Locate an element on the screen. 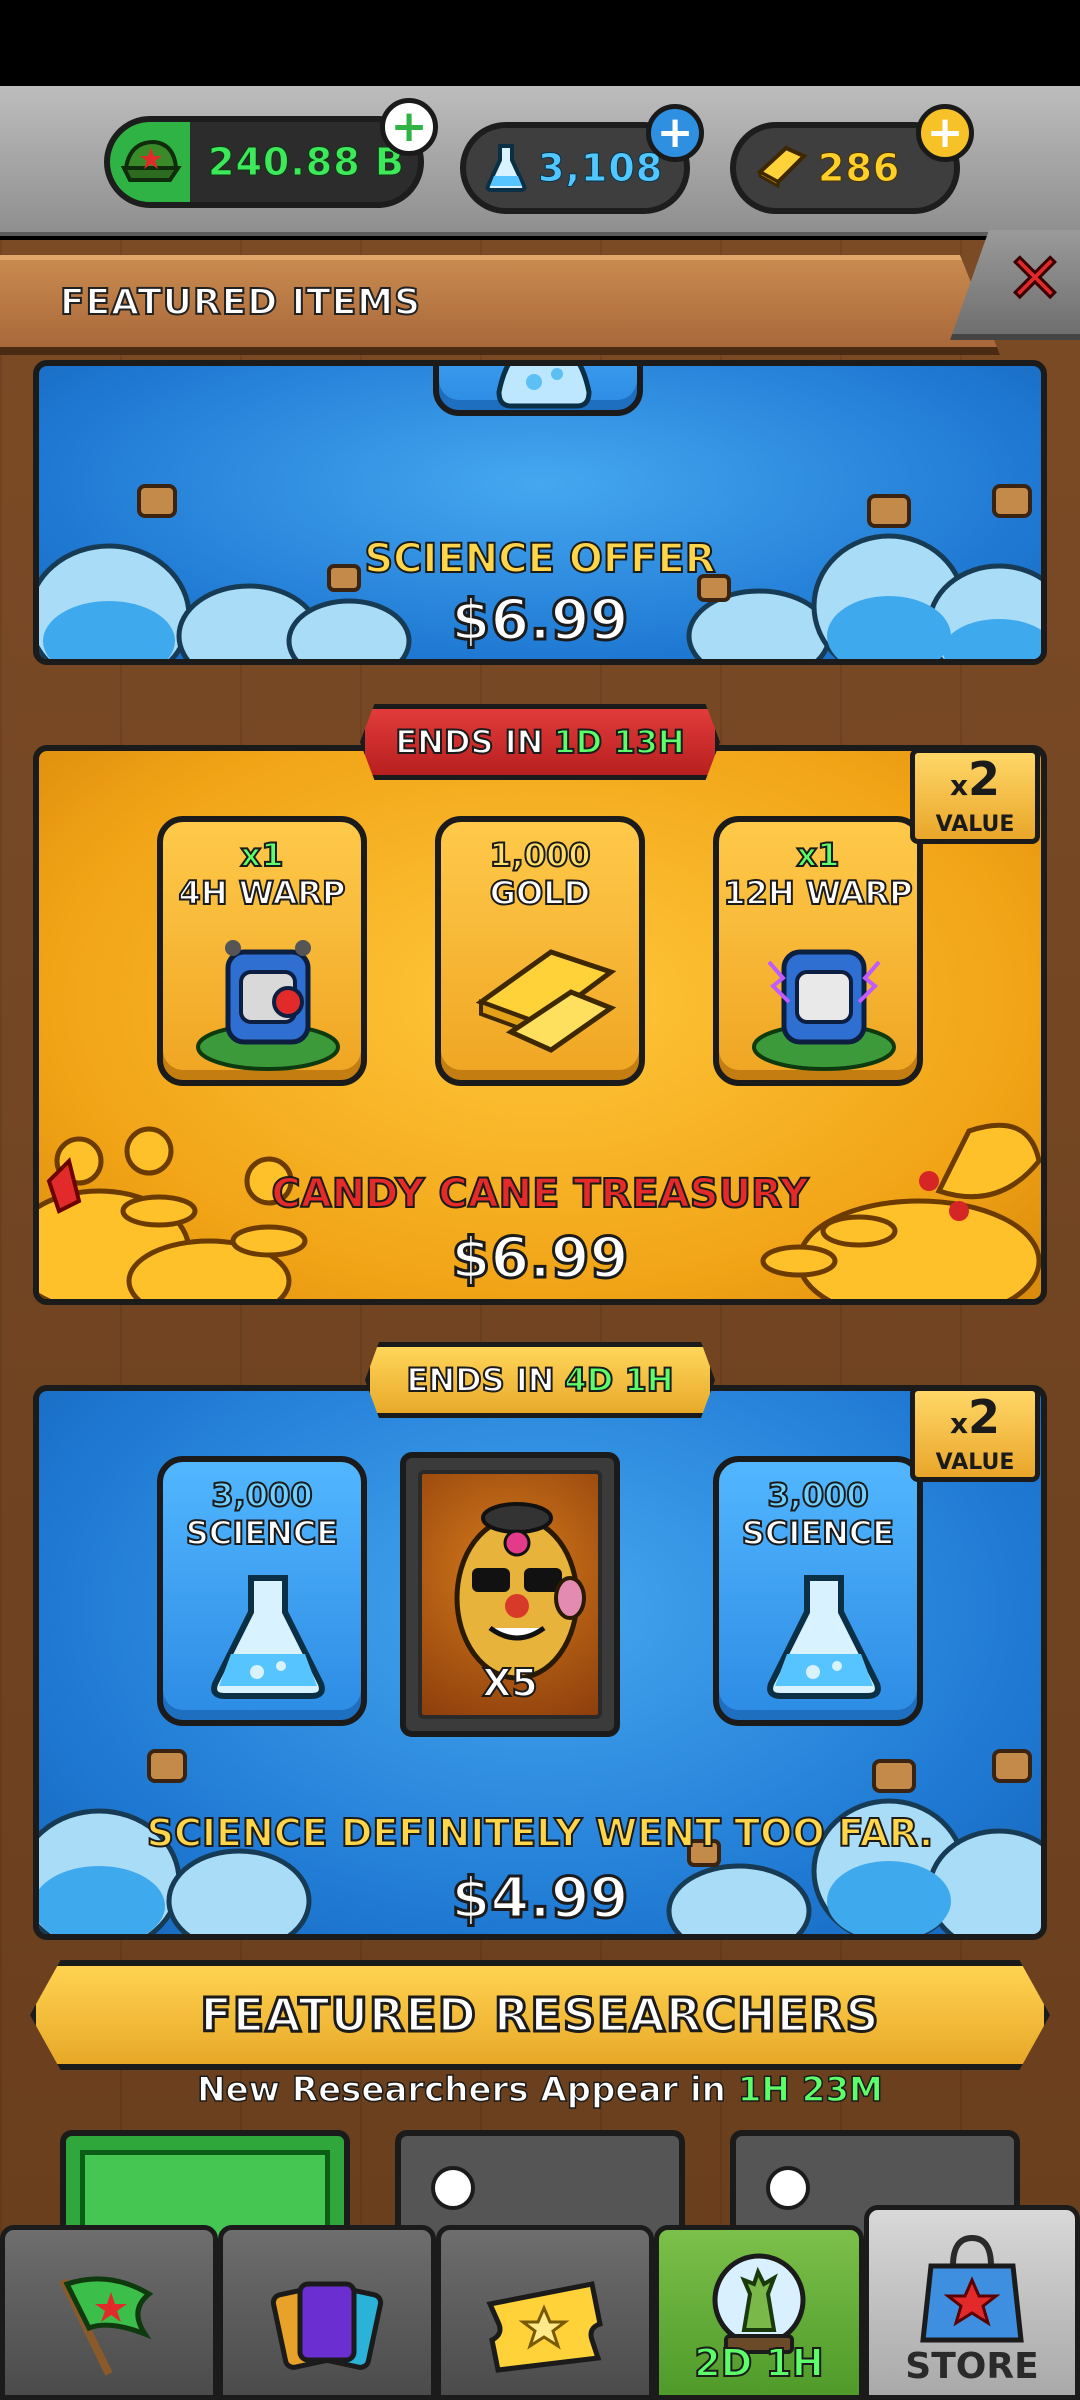  panel-title: FEATURED ITEMS is located at coordinates (240, 302).